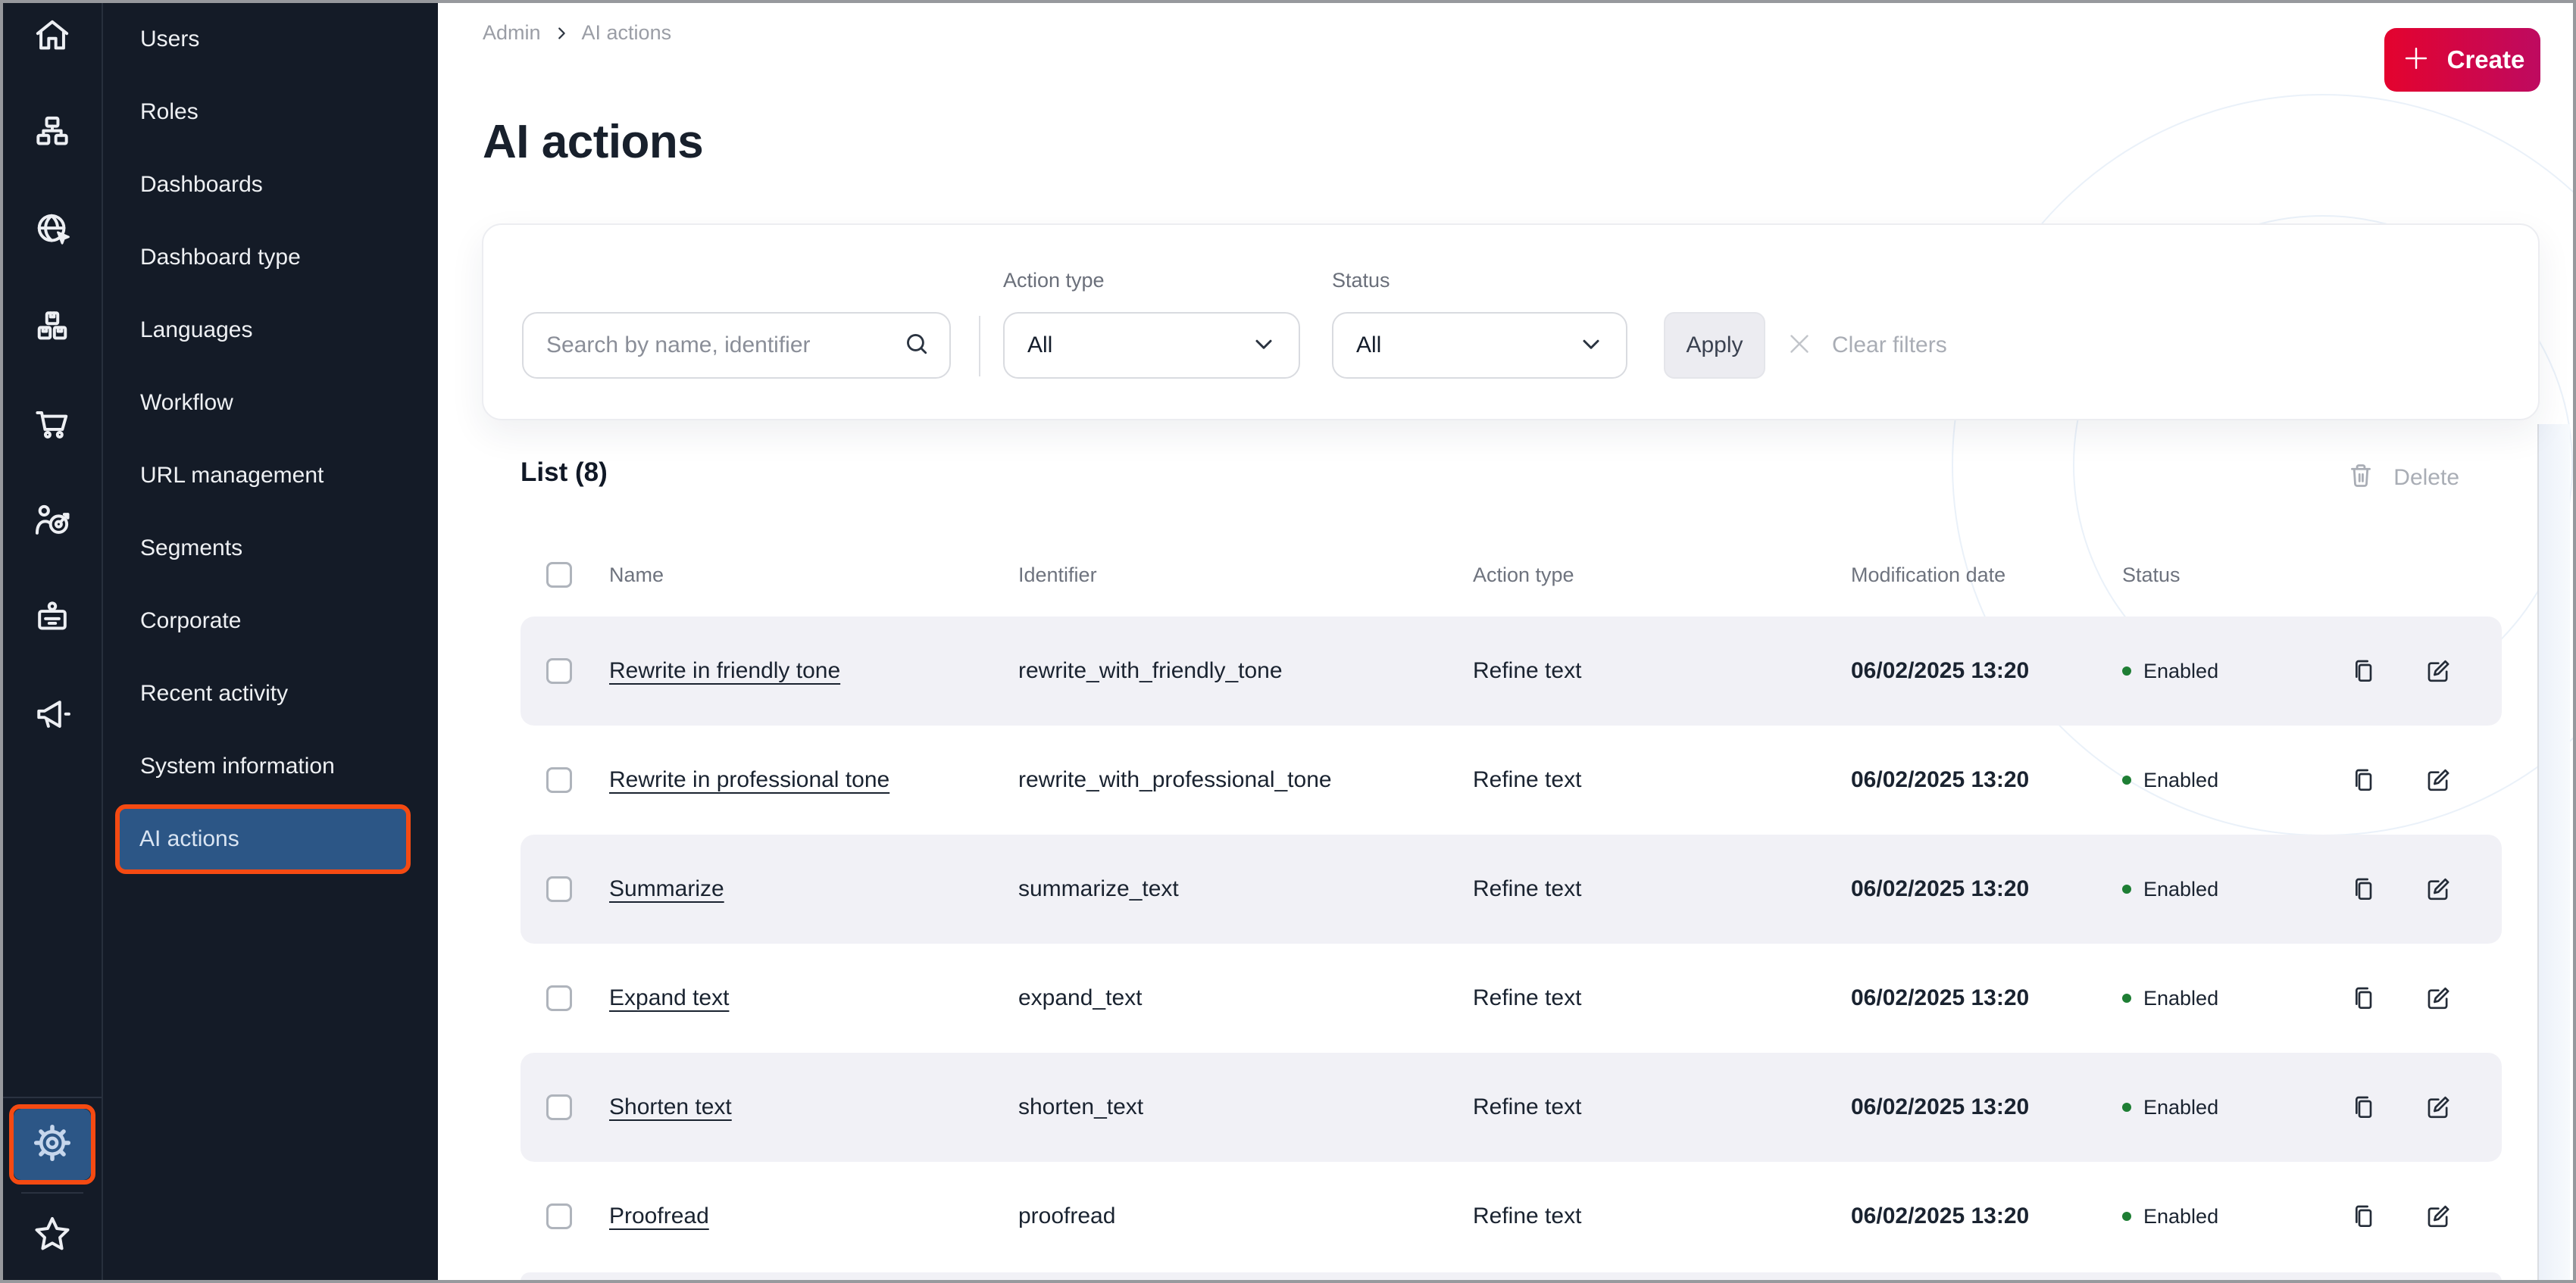  I want to click on nav-favorites-button, so click(52, 1235).